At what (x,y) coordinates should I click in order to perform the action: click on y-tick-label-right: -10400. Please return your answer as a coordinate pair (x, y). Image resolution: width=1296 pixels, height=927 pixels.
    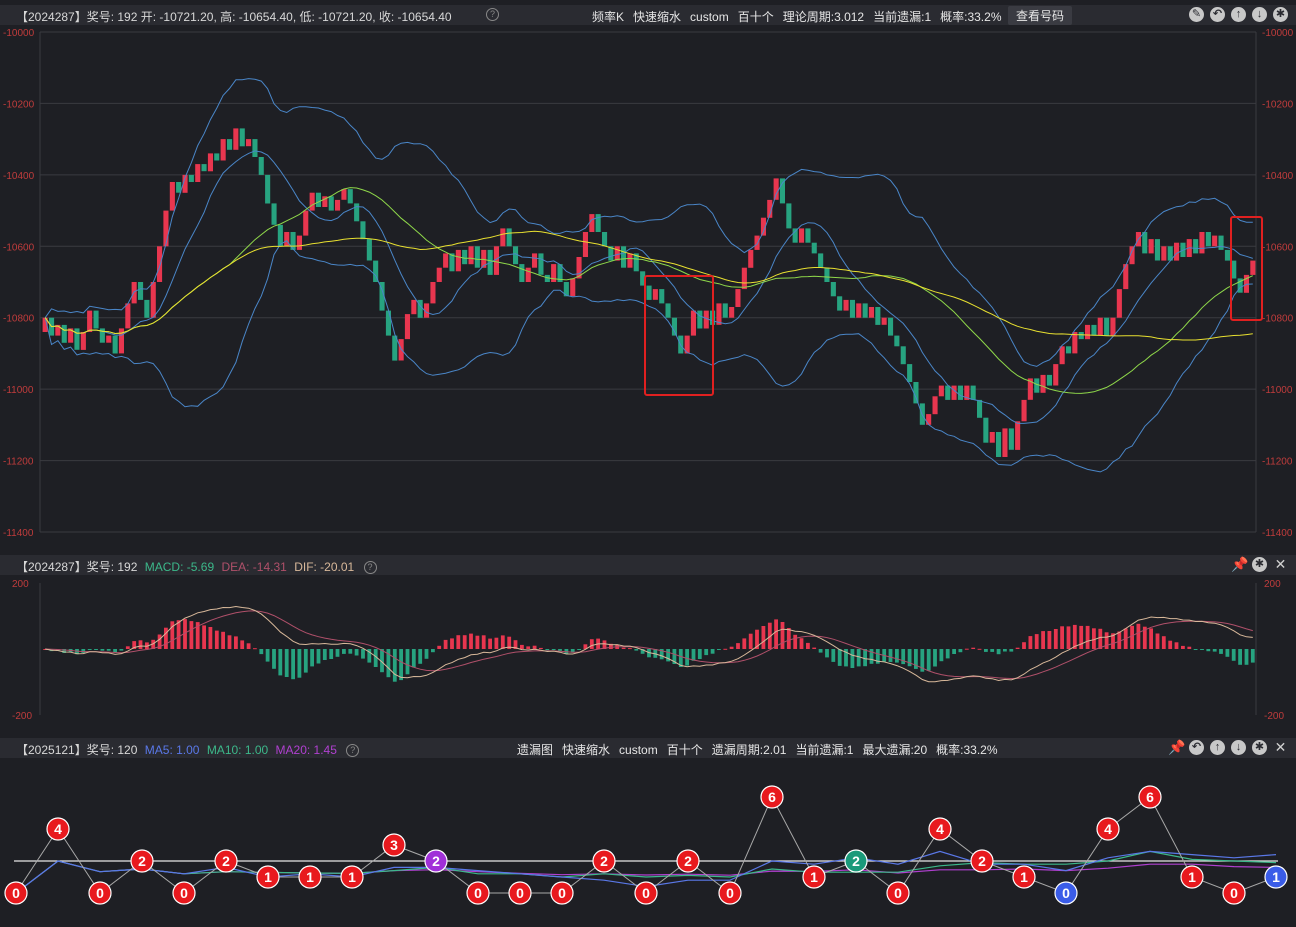
    Looking at the image, I should click on (1278, 176).